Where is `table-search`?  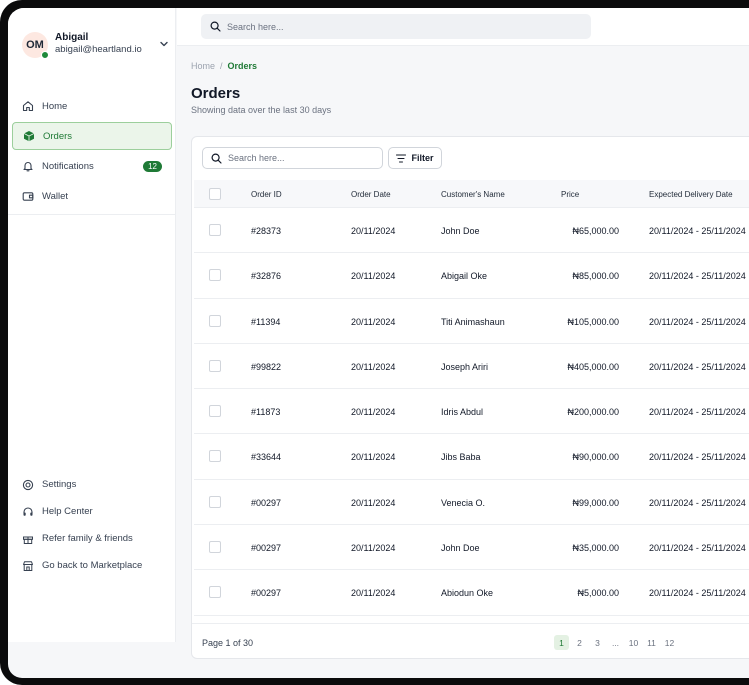
table-search is located at coordinates (292, 158).